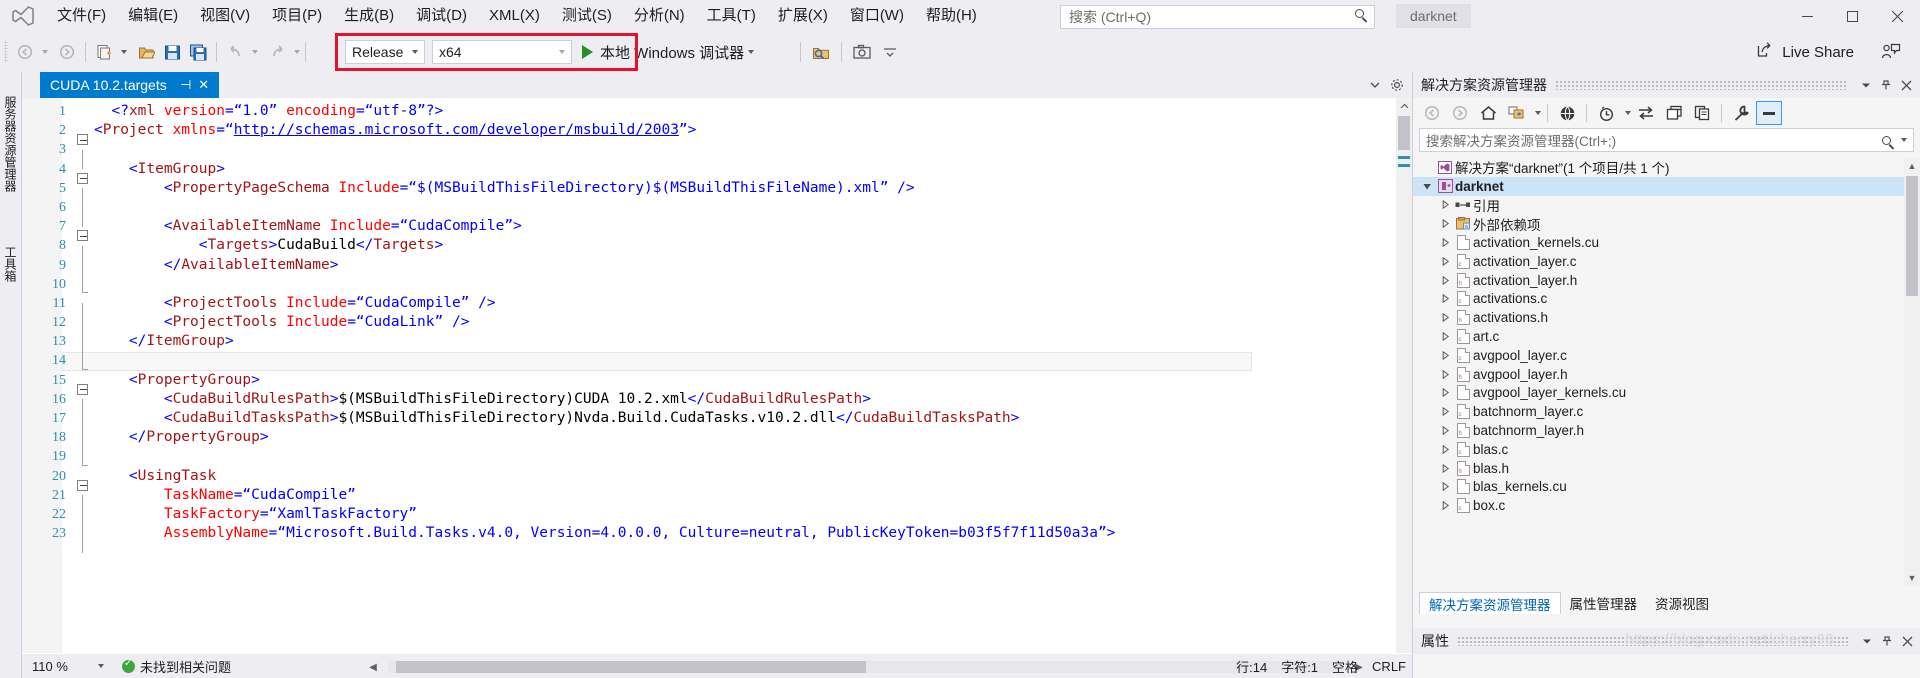 The height and width of the screenshot is (678, 1920). What do you see at coordinates (821, 52) in the screenshot?
I see `attach-to-process-icon` at bounding box center [821, 52].